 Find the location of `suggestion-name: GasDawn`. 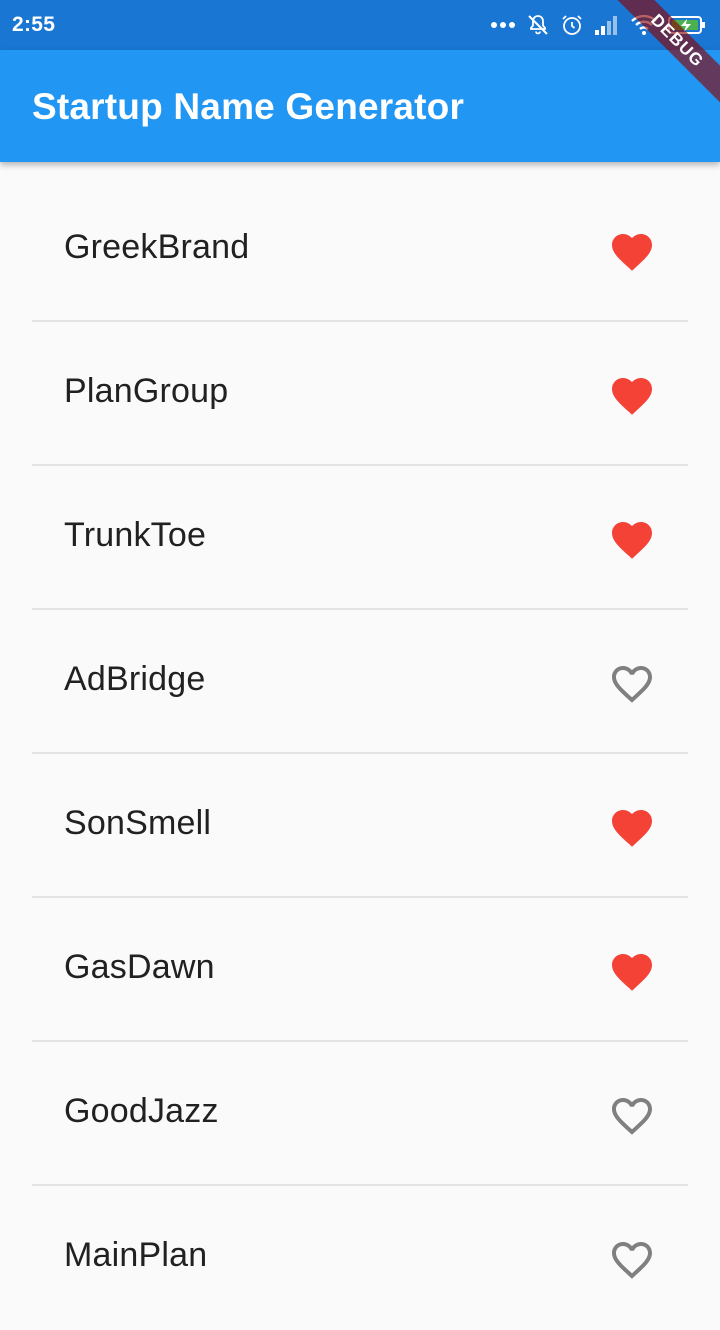

suggestion-name: GasDawn is located at coordinates (139, 967).